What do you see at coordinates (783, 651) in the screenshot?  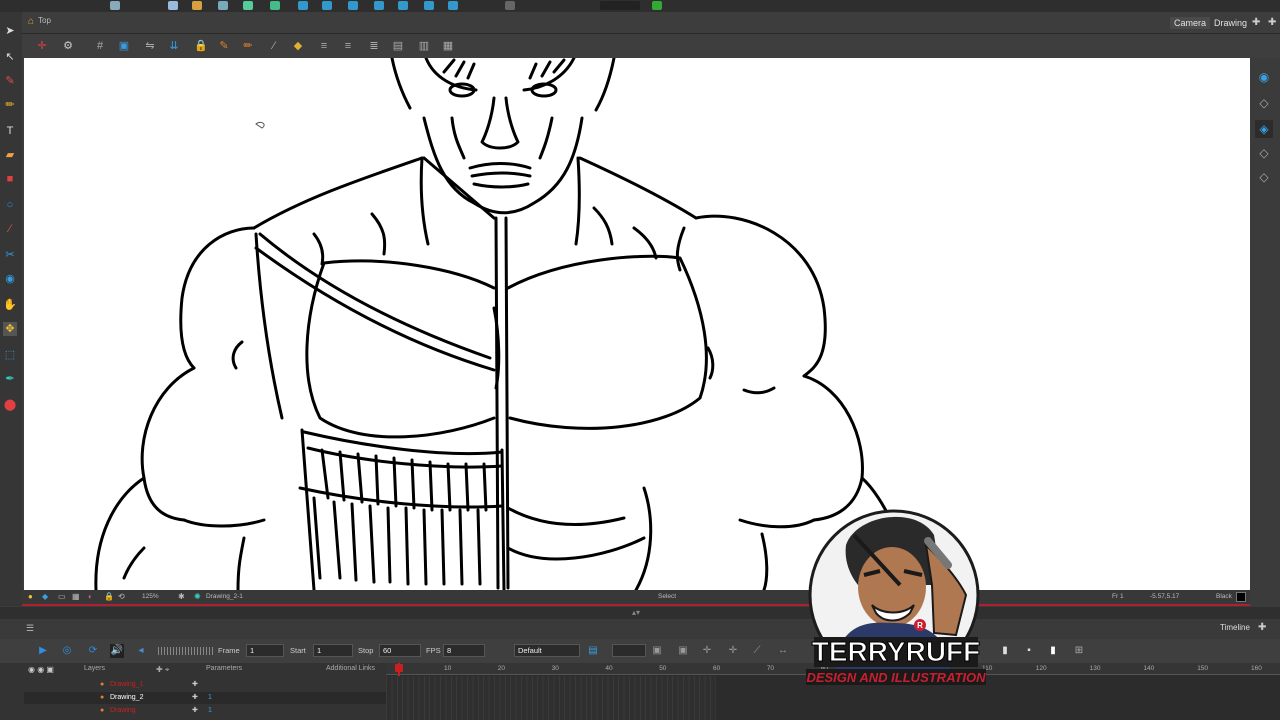 I see `range-icon: ↔` at bounding box center [783, 651].